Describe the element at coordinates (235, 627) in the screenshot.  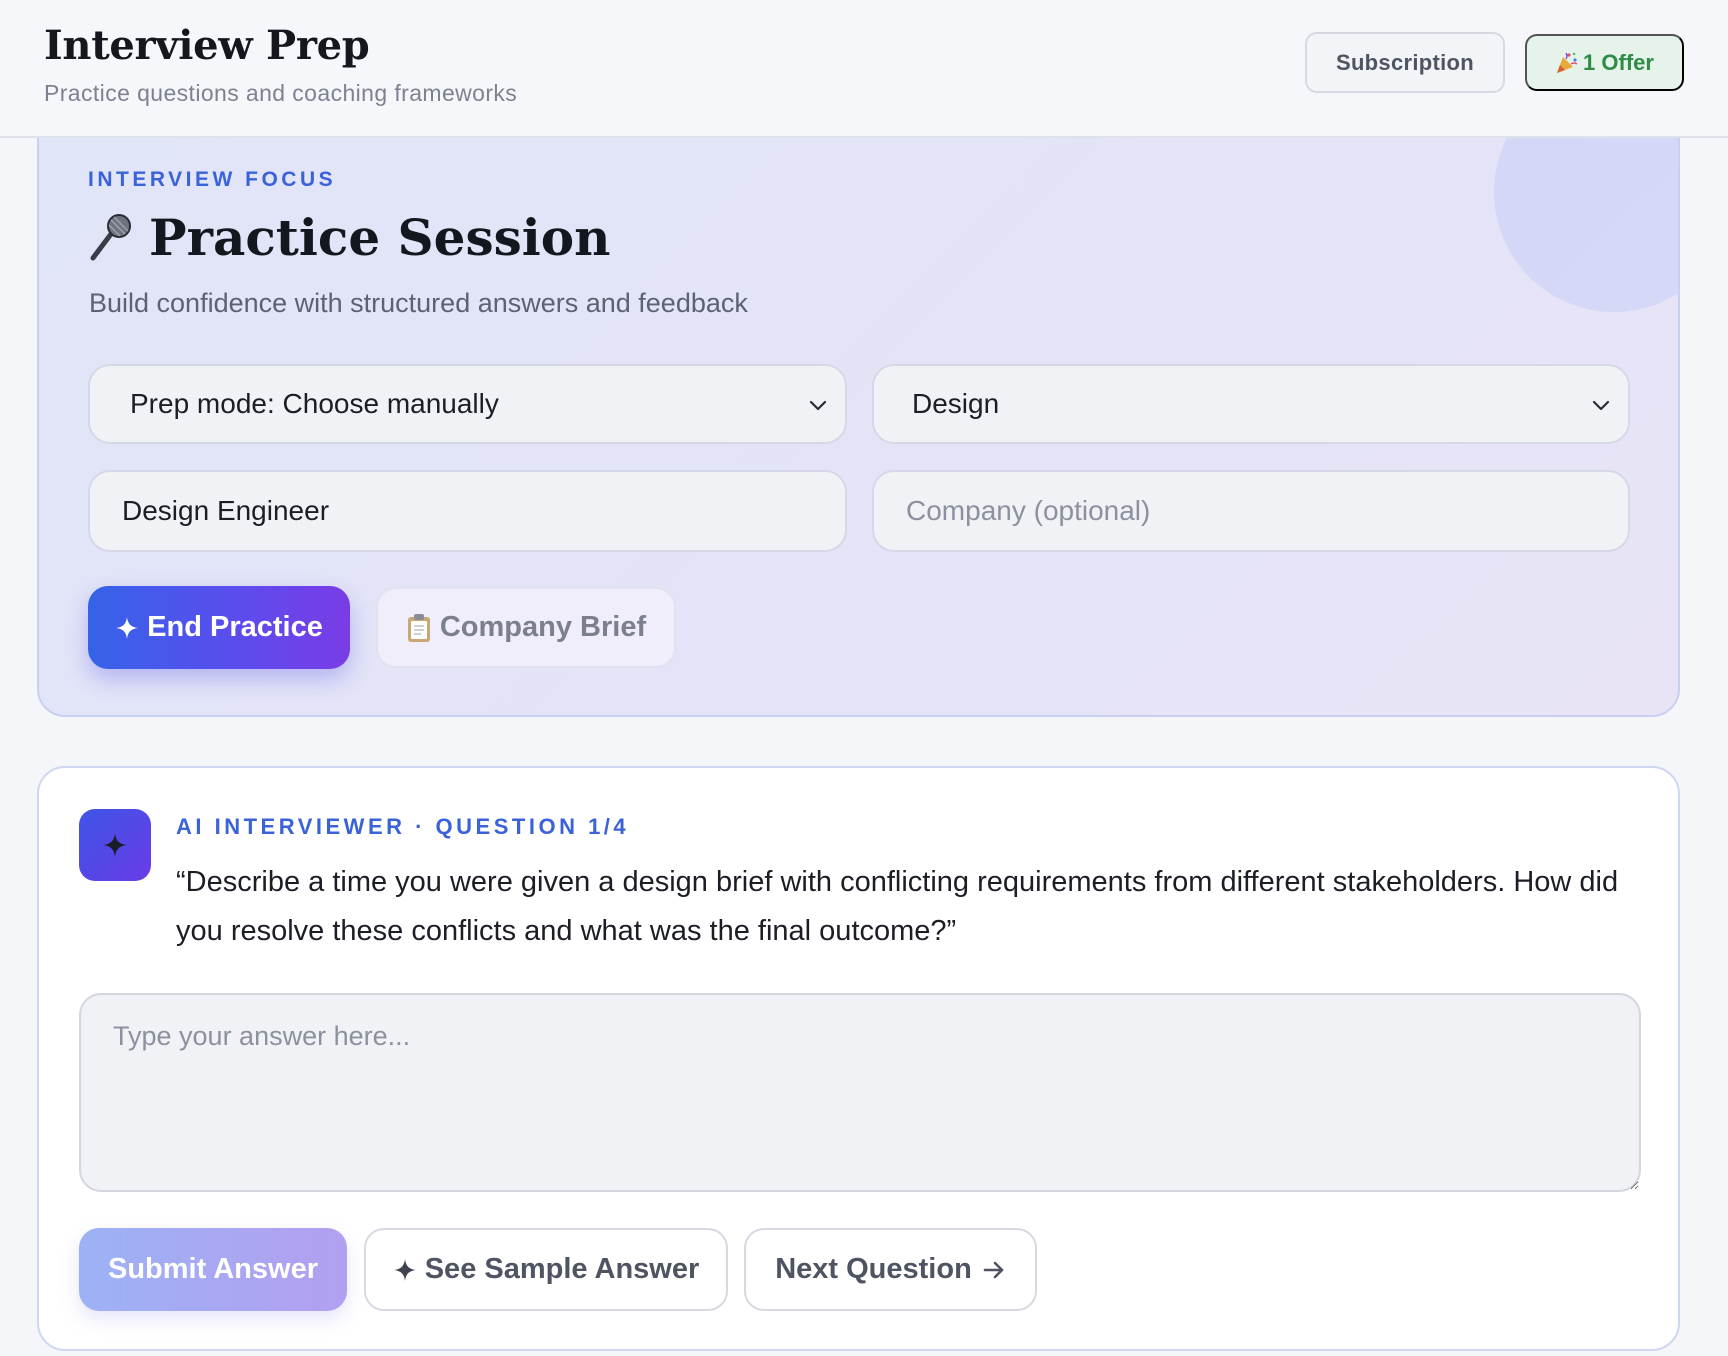
I see `end-practice-label: End Practice` at that location.